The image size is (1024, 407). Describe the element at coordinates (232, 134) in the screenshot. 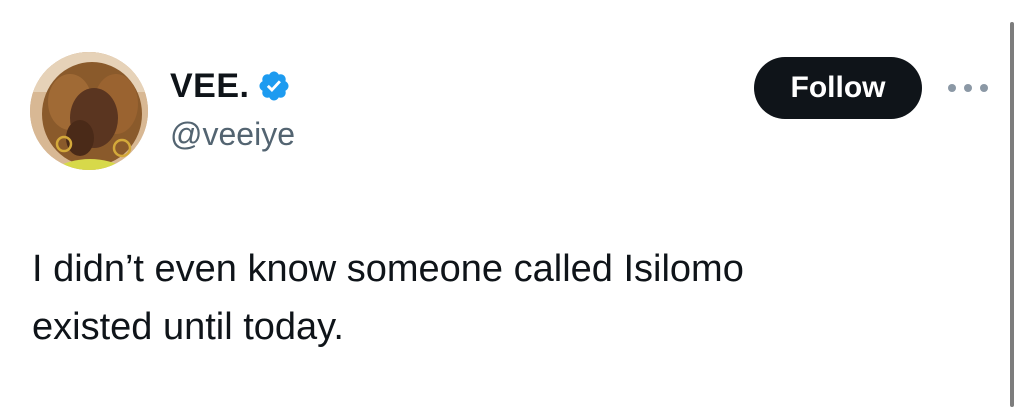

I see `author-handle: @veeiye` at that location.